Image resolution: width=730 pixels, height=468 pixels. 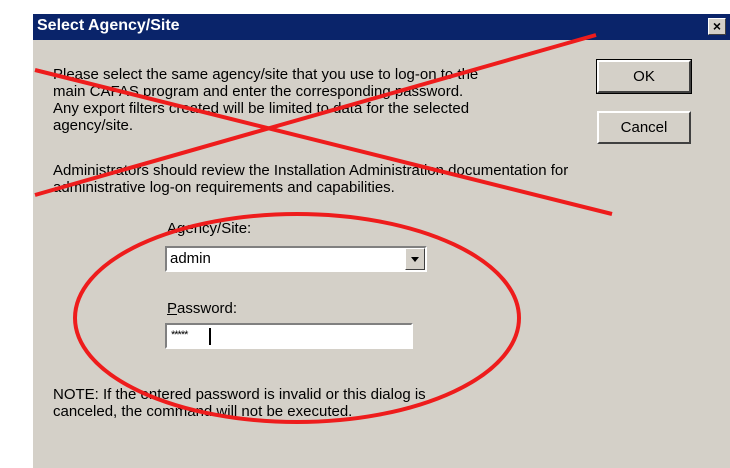 I want to click on close-button: ×, so click(x=717, y=26).